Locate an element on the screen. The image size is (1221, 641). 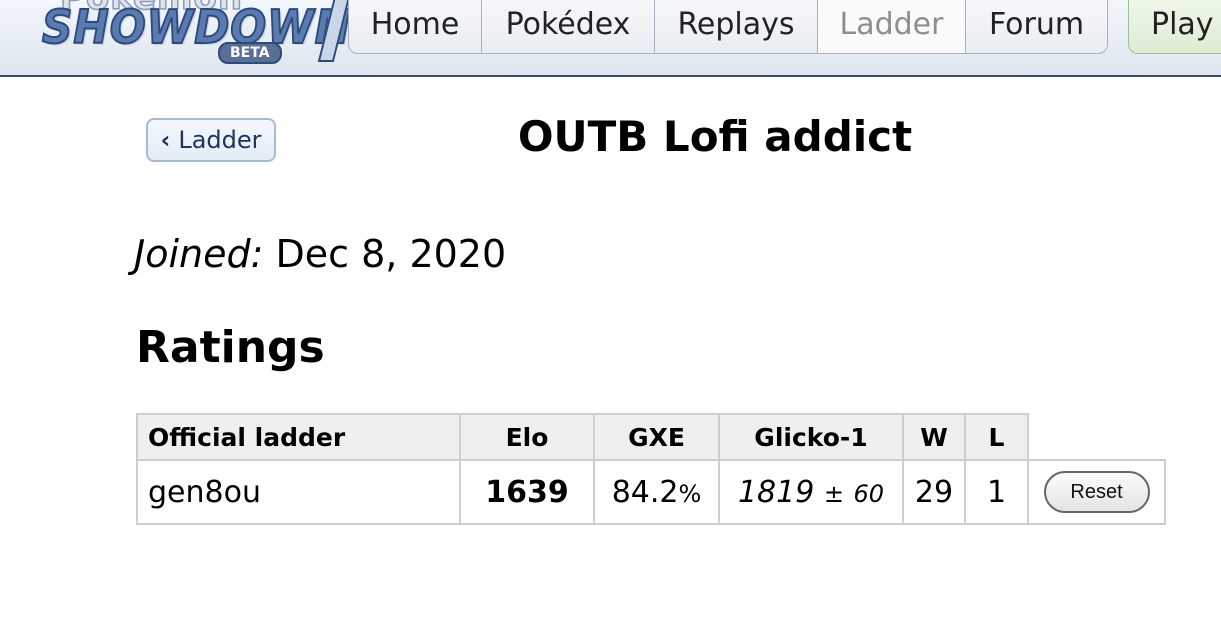
back-button-label: Ladder is located at coordinates (220, 140).